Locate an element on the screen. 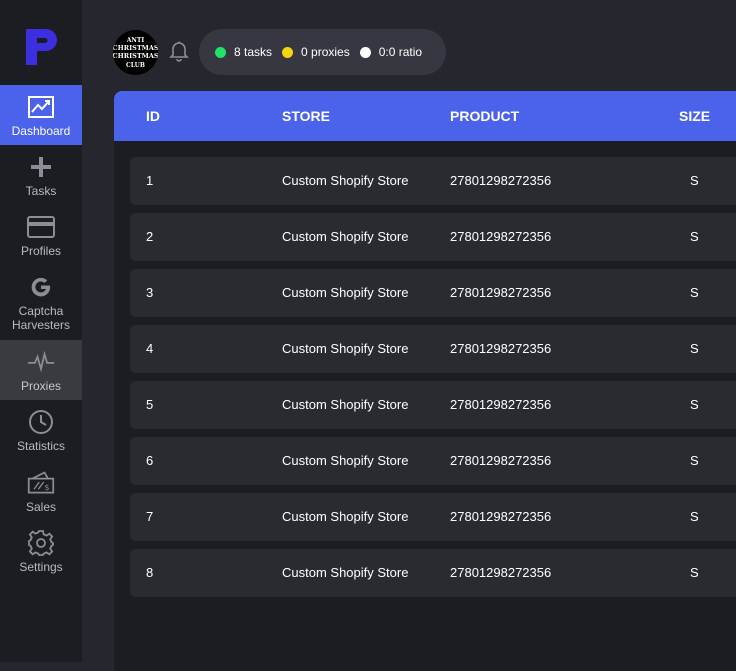 The width and height of the screenshot is (736, 671). status-pill: 8 tasks 0 proxies 0:0 ratio is located at coordinates (322, 52).